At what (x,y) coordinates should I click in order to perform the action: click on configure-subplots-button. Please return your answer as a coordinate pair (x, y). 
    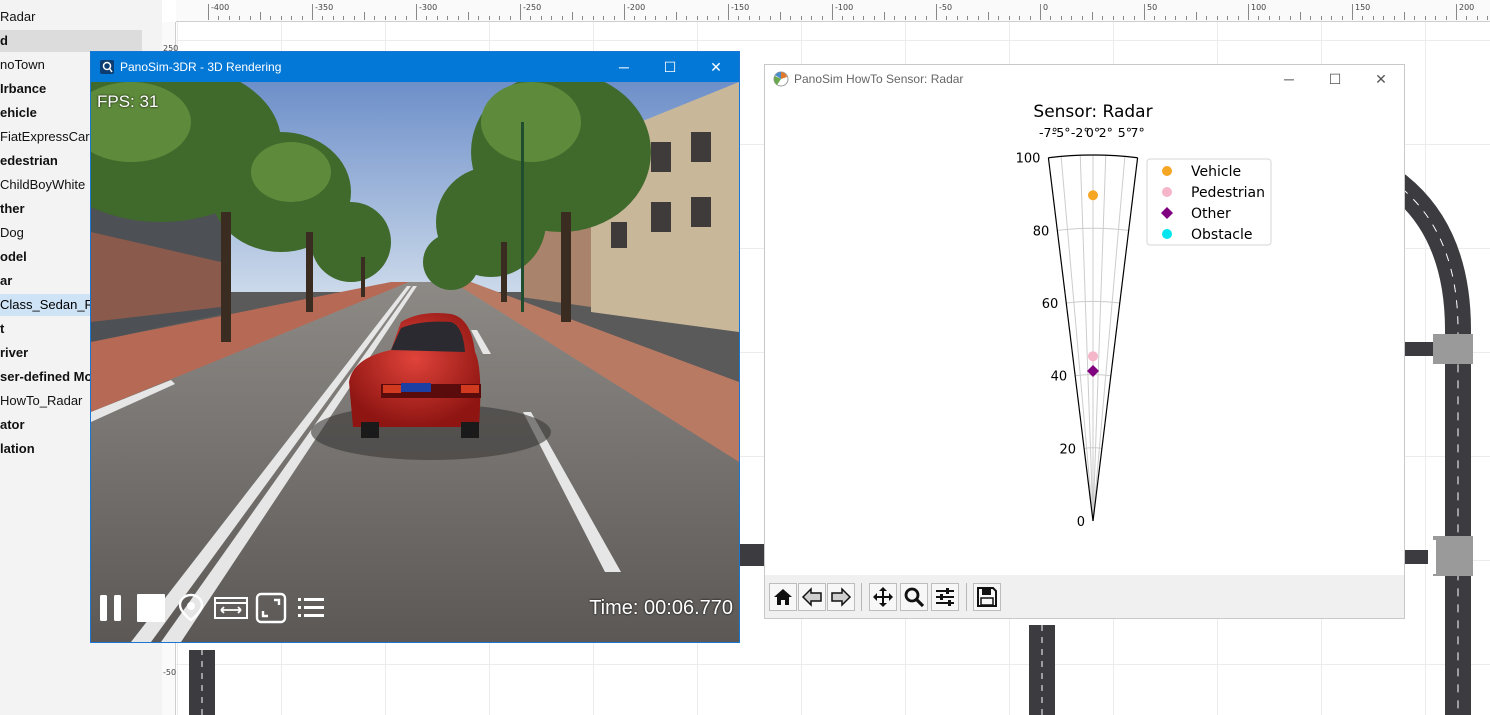
    Looking at the image, I should click on (945, 597).